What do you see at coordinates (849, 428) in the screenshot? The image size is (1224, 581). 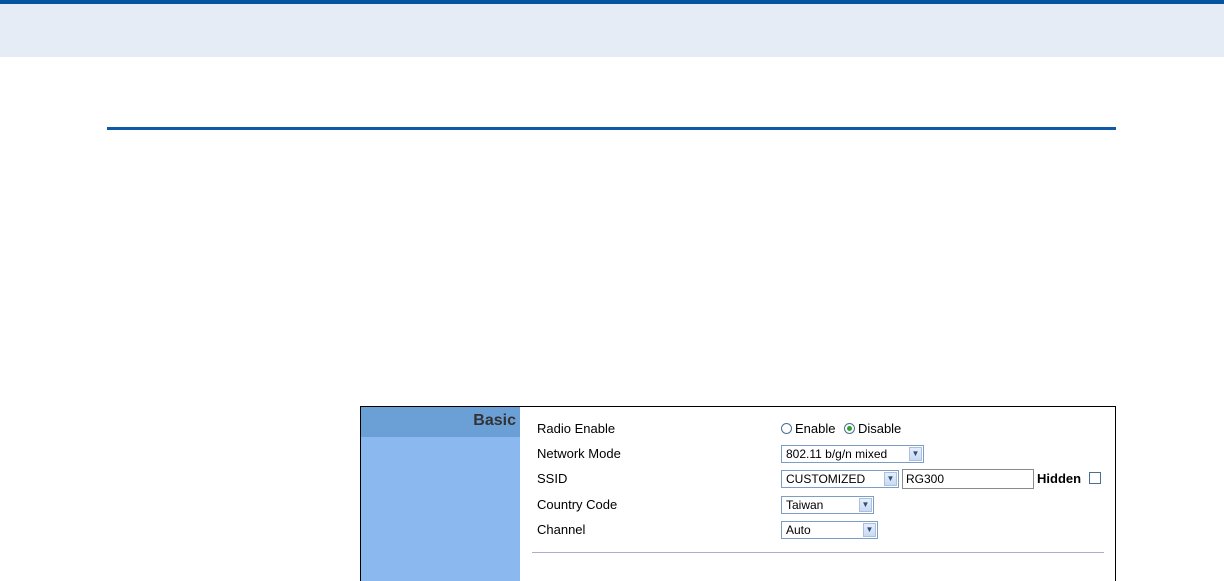 I see `radio-disable-option` at bounding box center [849, 428].